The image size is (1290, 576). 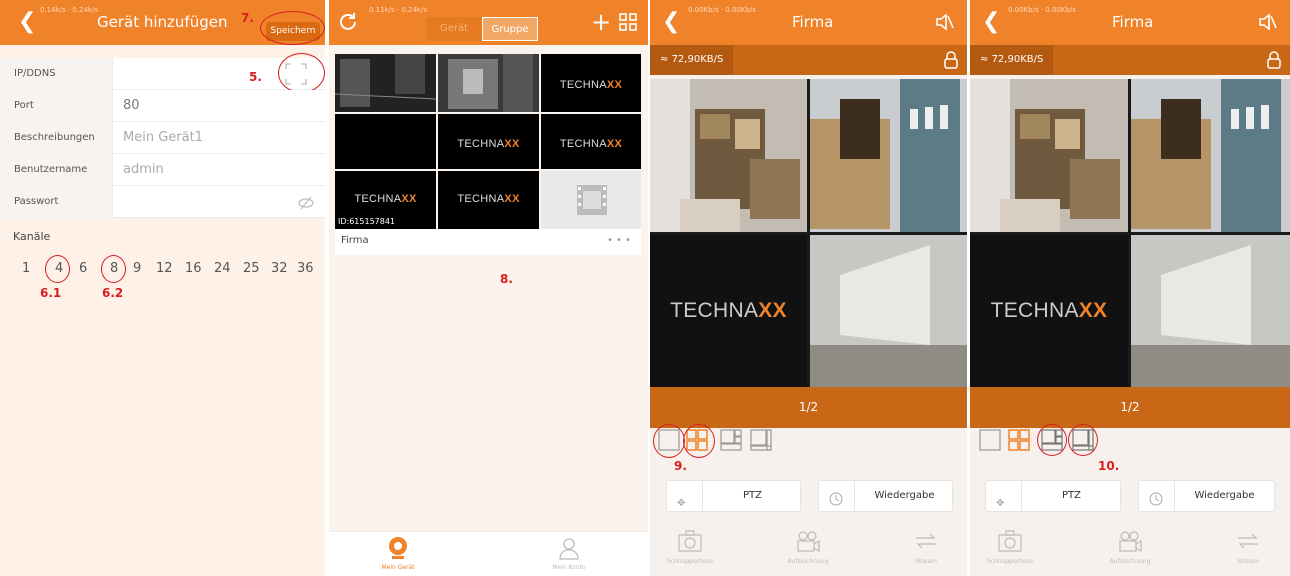 I want to click on username-input: admin, so click(x=143, y=170).